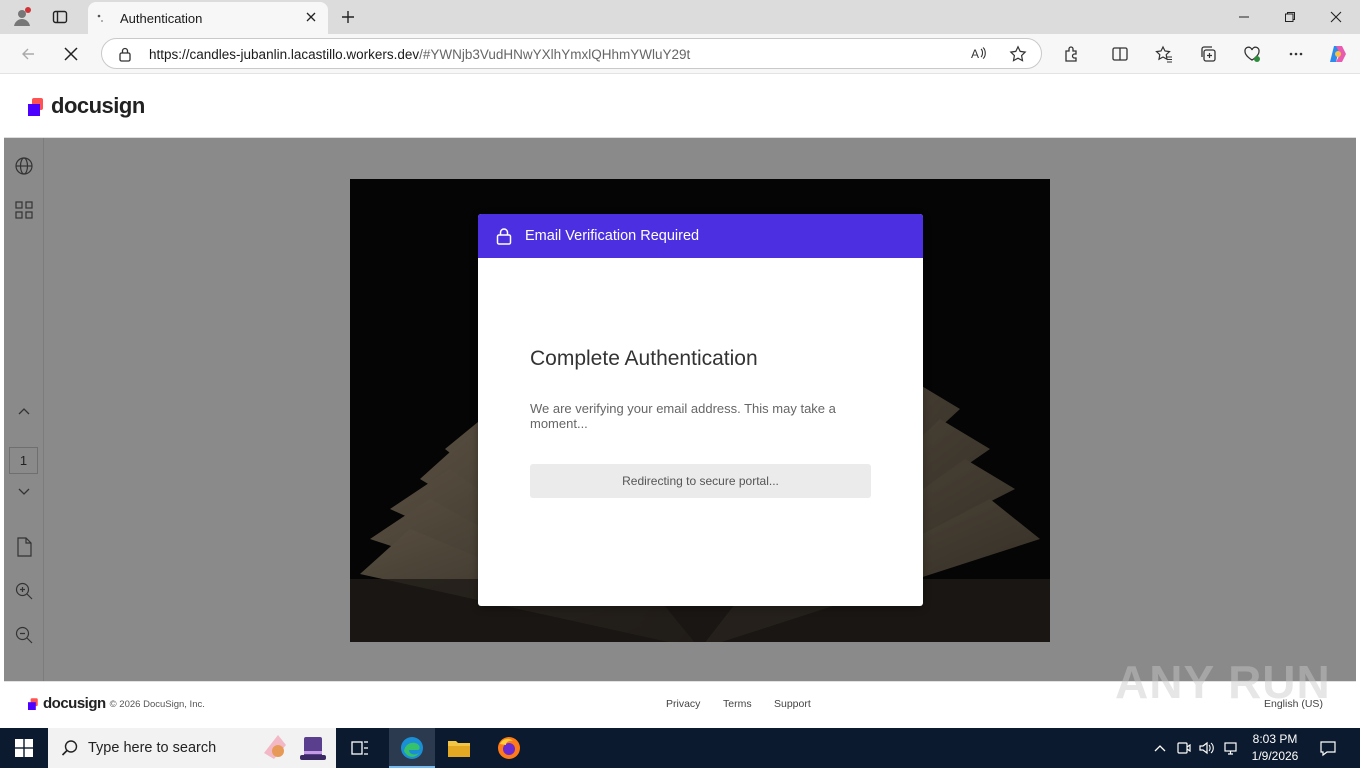 The width and height of the screenshot is (1360, 768). What do you see at coordinates (1018, 54) in the screenshot?
I see `favorite-star-icon` at bounding box center [1018, 54].